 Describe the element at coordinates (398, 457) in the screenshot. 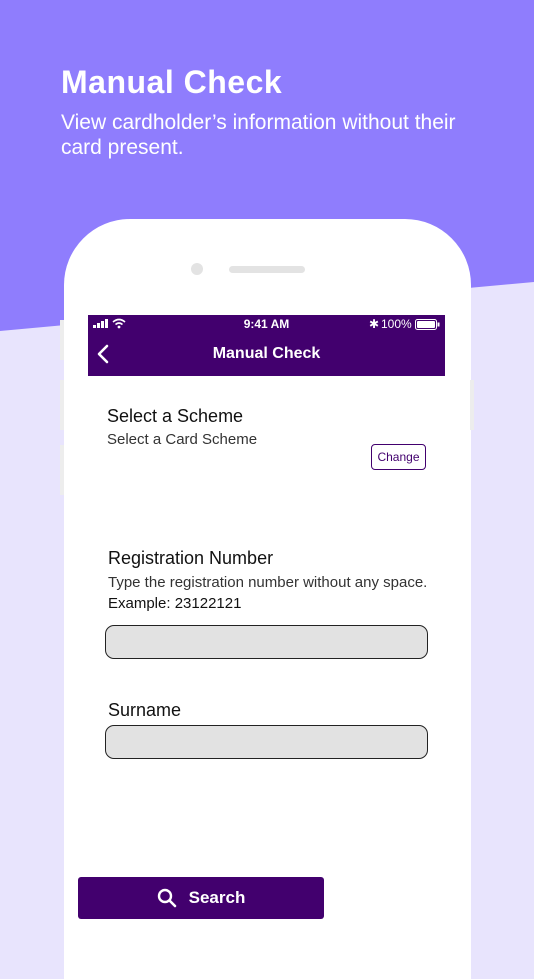

I see `change-scheme-button: Change` at that location.